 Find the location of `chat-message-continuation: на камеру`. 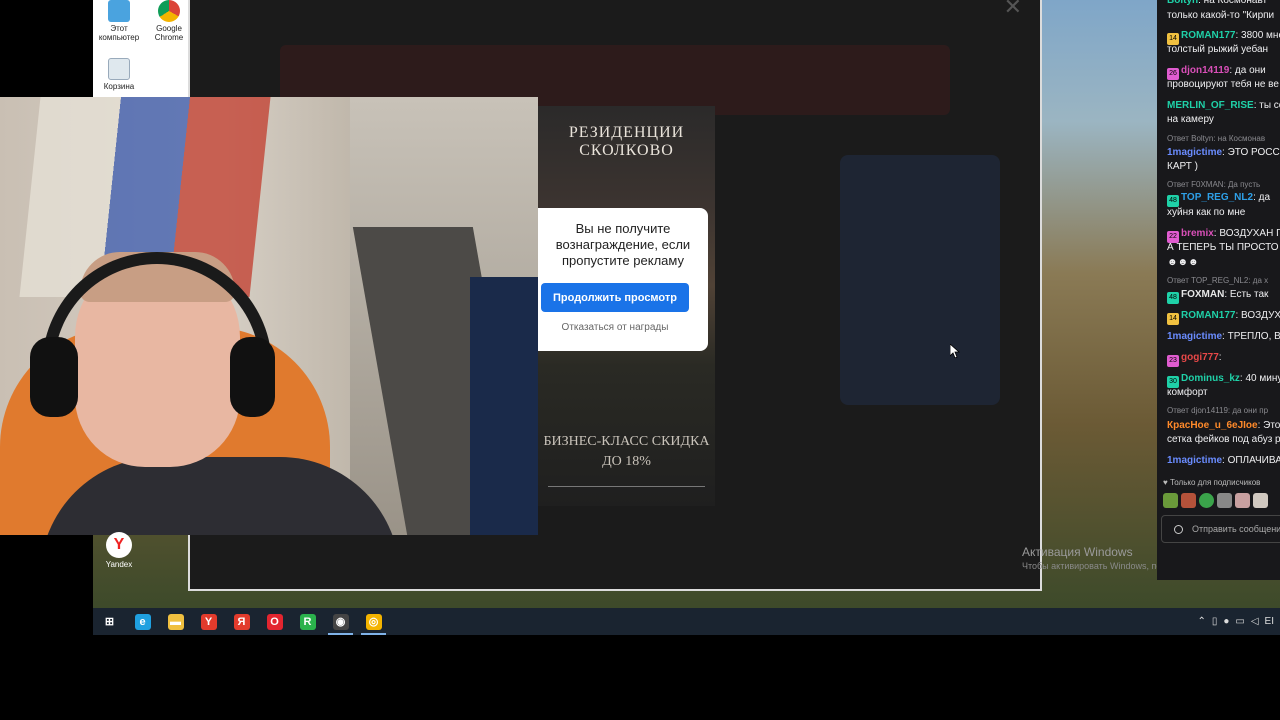

chat-message-continuation: на камеру is located at coordinates (1223, 120).